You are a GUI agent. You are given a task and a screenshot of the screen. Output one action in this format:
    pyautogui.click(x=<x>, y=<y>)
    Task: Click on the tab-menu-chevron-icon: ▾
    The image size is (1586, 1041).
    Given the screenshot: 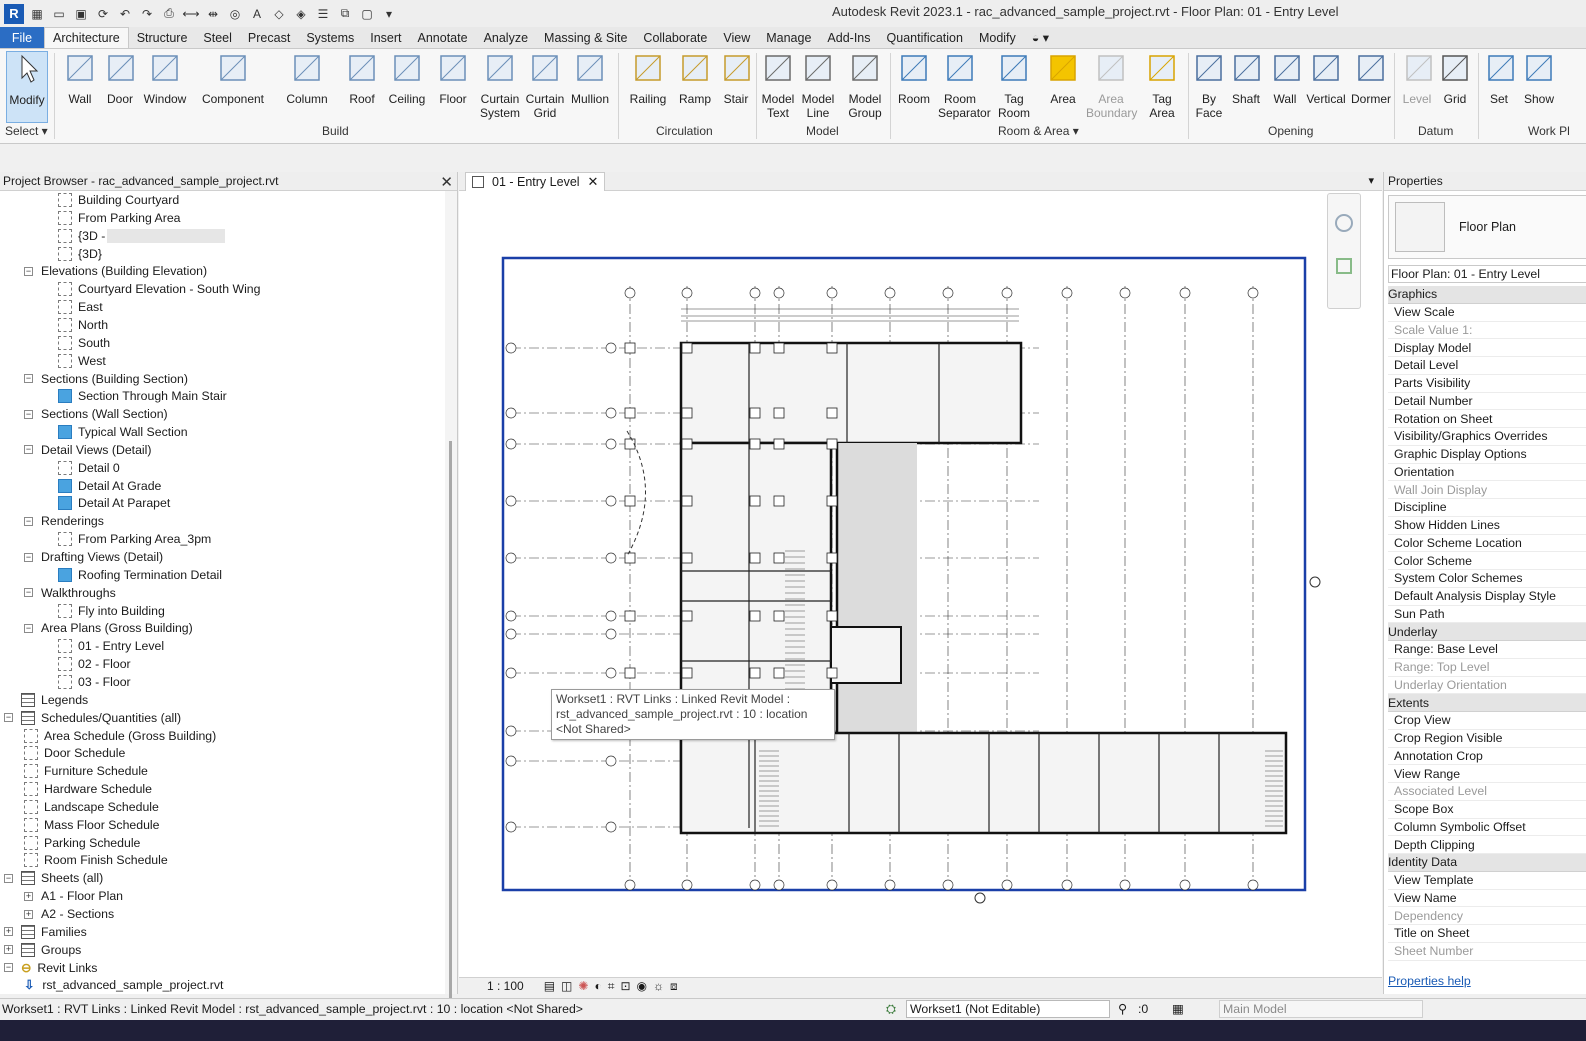 What is the action you would take?
    pyautogui.click(x=1371, y=180)
    